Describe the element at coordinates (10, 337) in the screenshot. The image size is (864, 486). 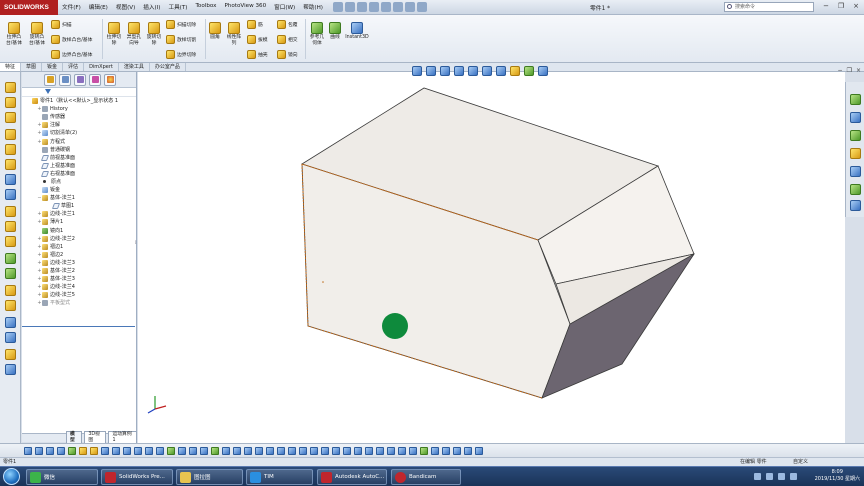
I see `simple-hole-icon` at that location.